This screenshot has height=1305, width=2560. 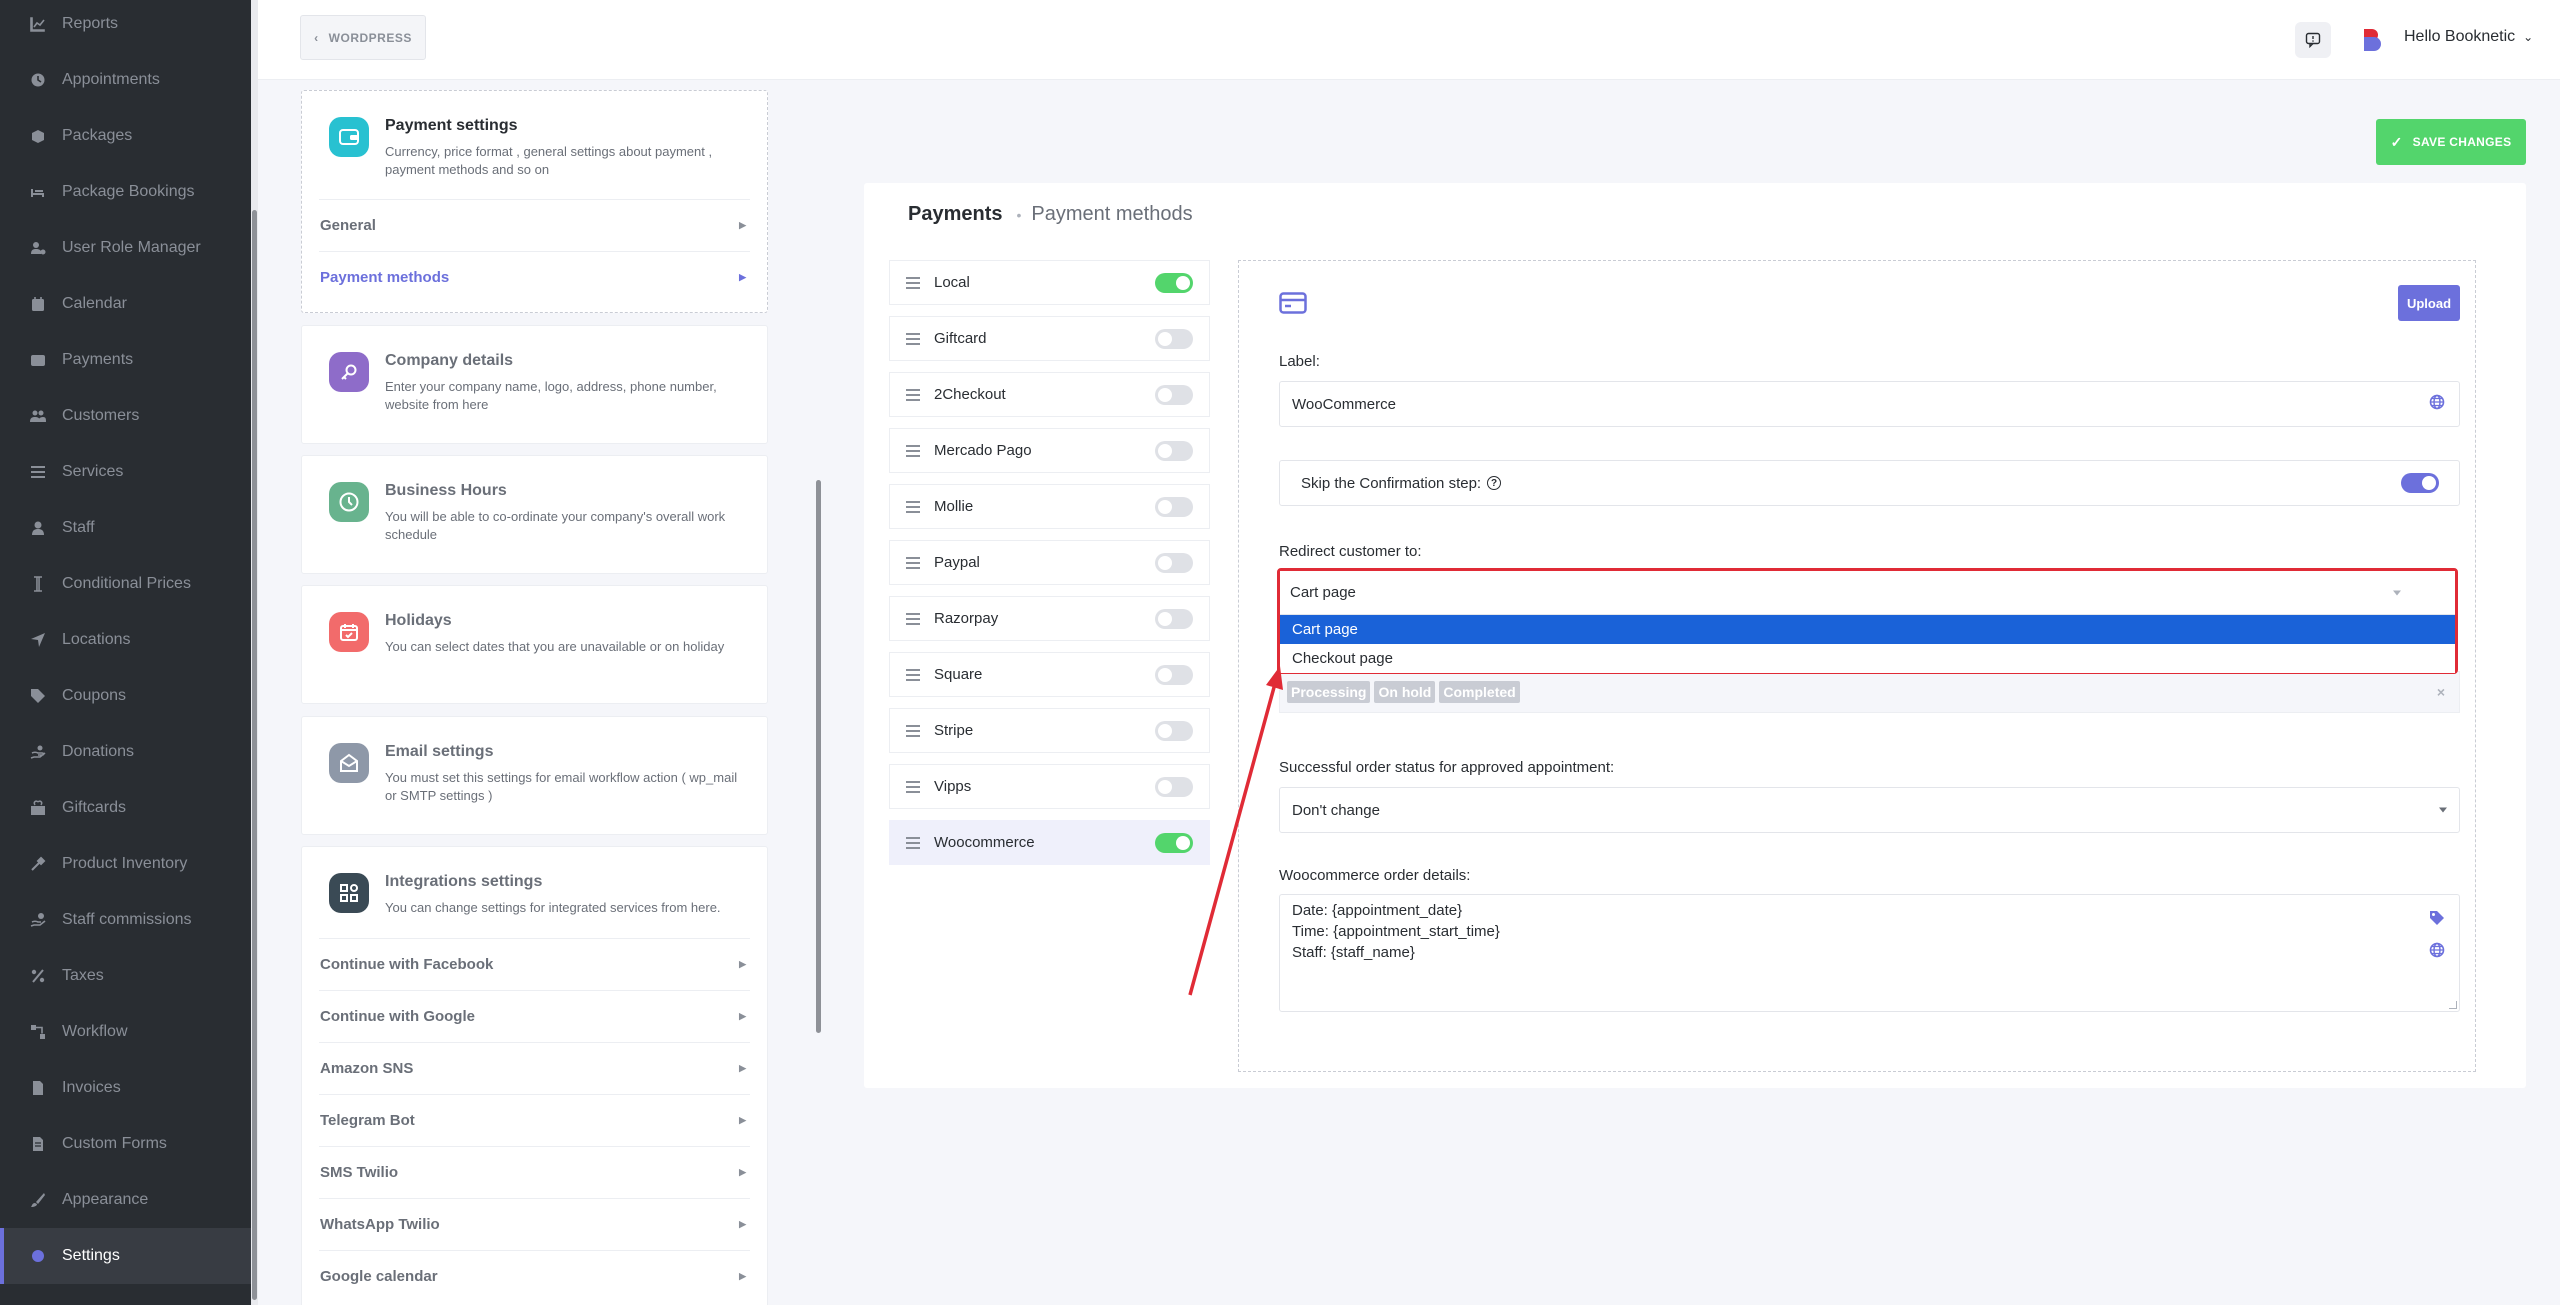 I want to click on sidebar-item-locations: Locations, so click(x=125, y=640).